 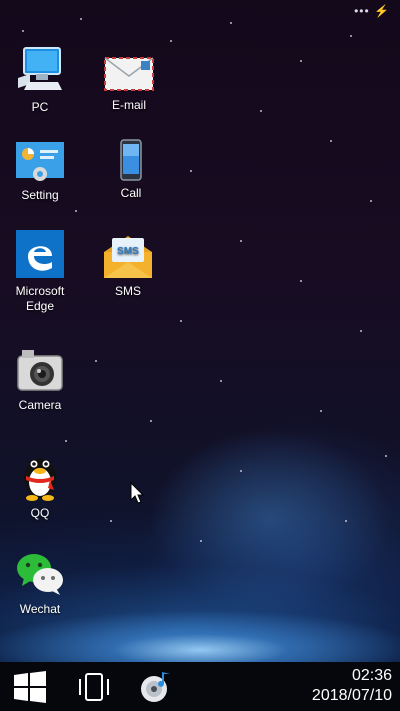 I want to click on desktop-icon-camera: Camera, so click(x=40, y=379).